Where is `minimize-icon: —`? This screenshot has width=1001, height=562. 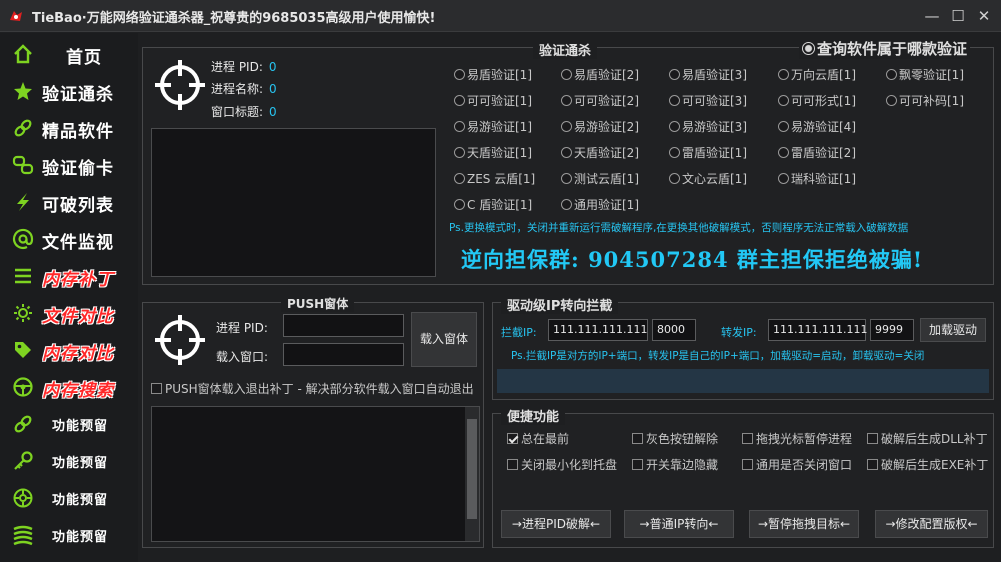 minimize-icon: — is located at coordinates (932, 16).